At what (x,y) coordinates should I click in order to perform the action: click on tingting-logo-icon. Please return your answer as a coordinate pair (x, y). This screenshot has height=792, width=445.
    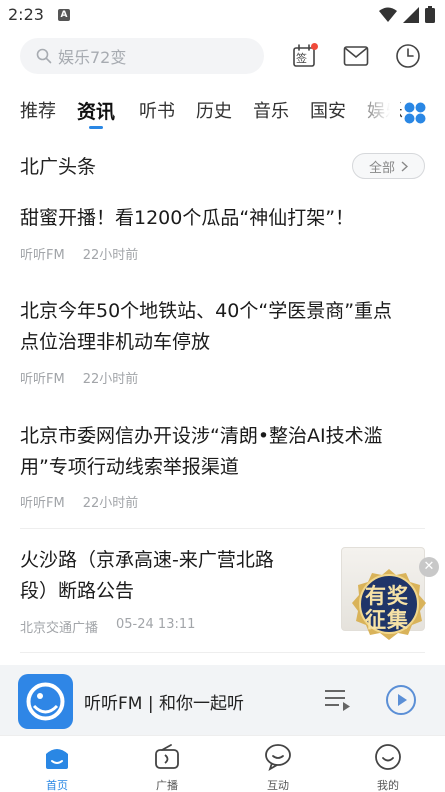
    Looking at the image, I should click on (45, 701).